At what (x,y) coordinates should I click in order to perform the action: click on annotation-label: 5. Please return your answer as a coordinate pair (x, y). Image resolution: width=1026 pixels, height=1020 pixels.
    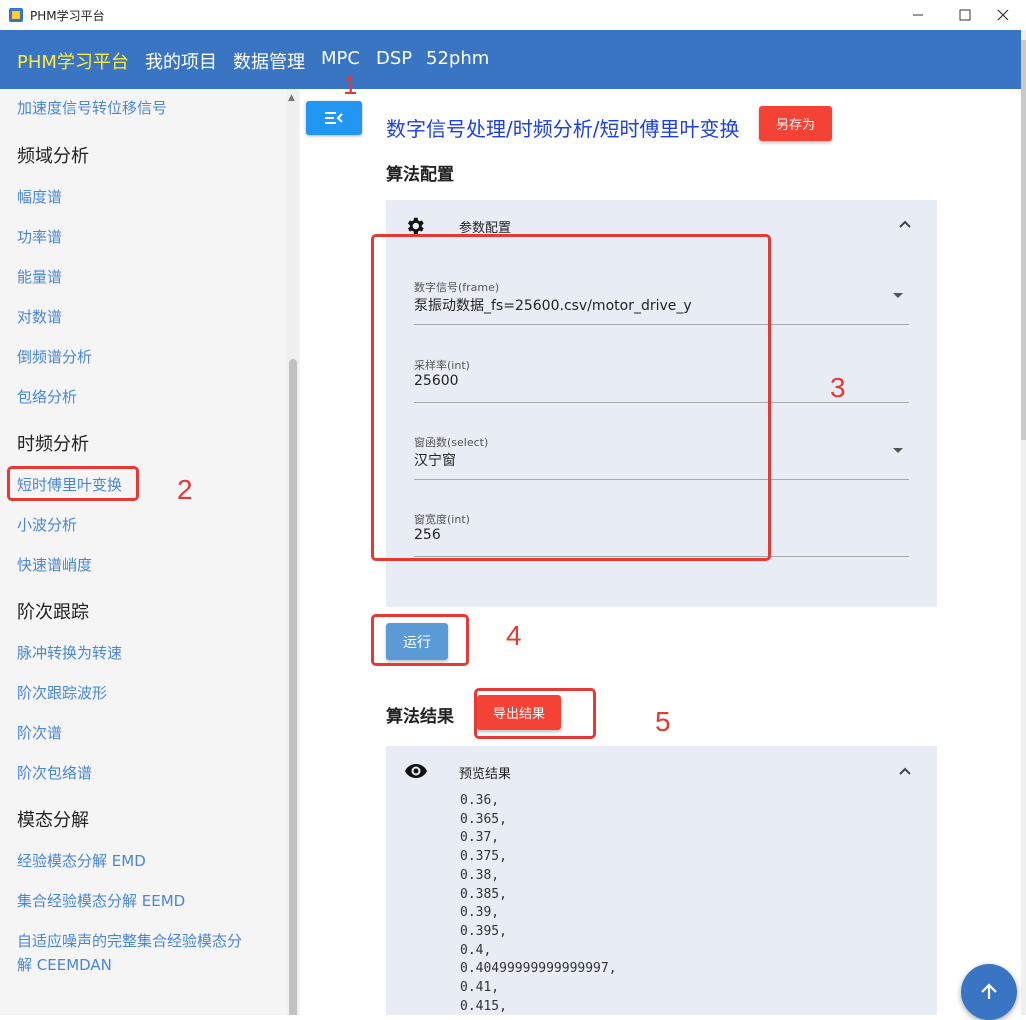
    Looking at the image, I should click on (663, 721).